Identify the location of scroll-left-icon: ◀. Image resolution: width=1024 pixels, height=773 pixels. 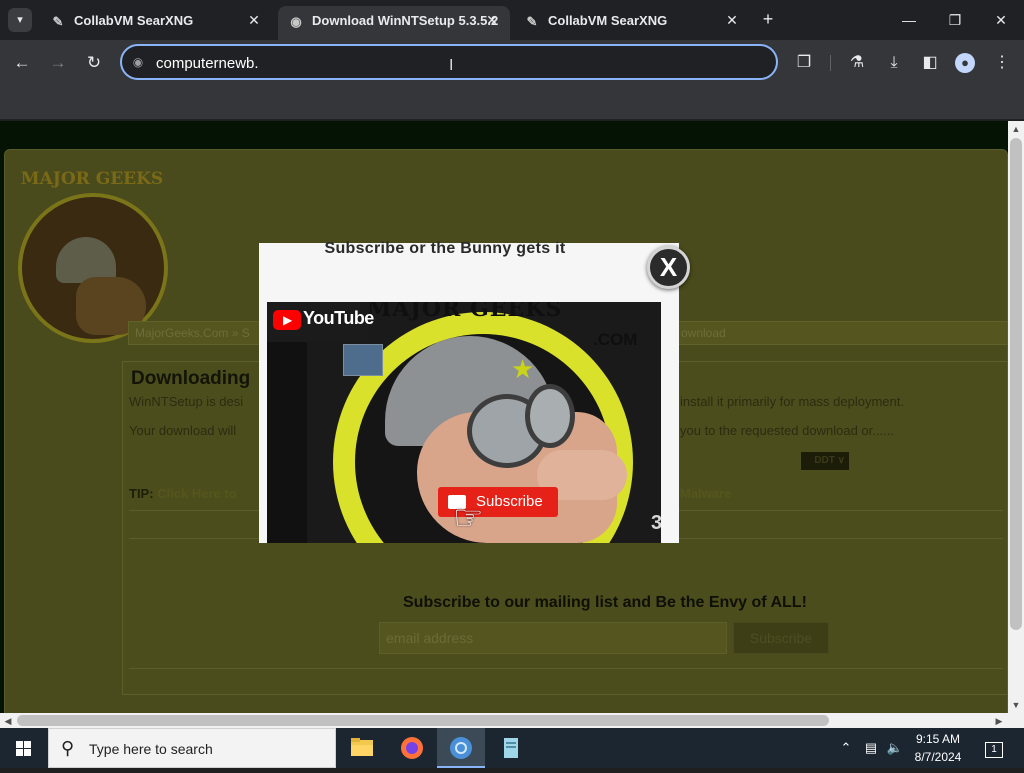
(8, 721).